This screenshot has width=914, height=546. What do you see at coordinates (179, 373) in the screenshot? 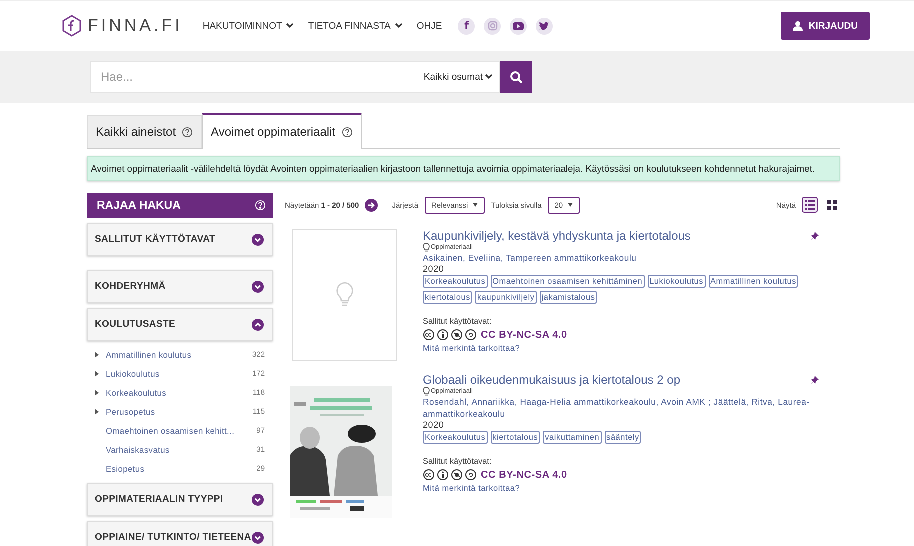
I see `facet-option: Lukiokoulutus` at bounding box center [179, 373].